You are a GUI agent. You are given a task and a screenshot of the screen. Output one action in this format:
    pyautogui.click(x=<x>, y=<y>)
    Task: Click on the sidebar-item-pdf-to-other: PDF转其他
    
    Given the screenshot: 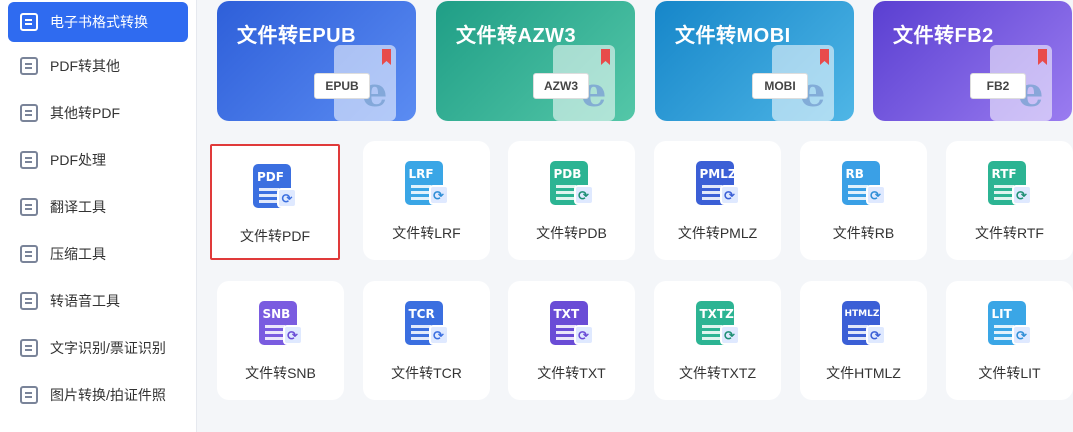 What is the action you would take?
    pyautogui.click(x=98, y=66)
    